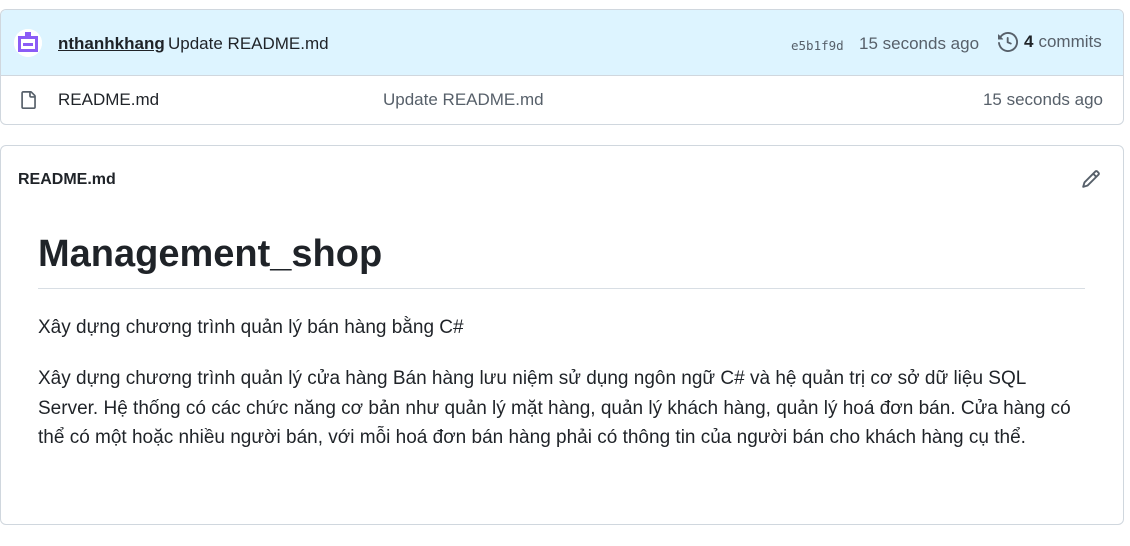  What do you see at coordinates (817, 45) in the screenshot?
I see `commit-sha-link: e5b1f9d` at bounding box center [817, 45].